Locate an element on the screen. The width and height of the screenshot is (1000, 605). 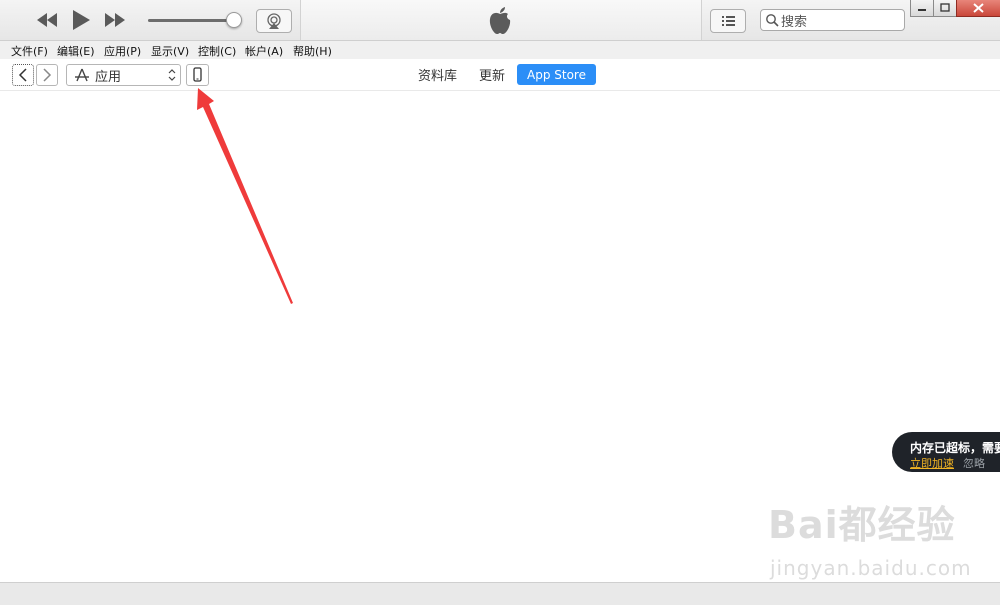
maximize-button is located at coordinates (945, 8).